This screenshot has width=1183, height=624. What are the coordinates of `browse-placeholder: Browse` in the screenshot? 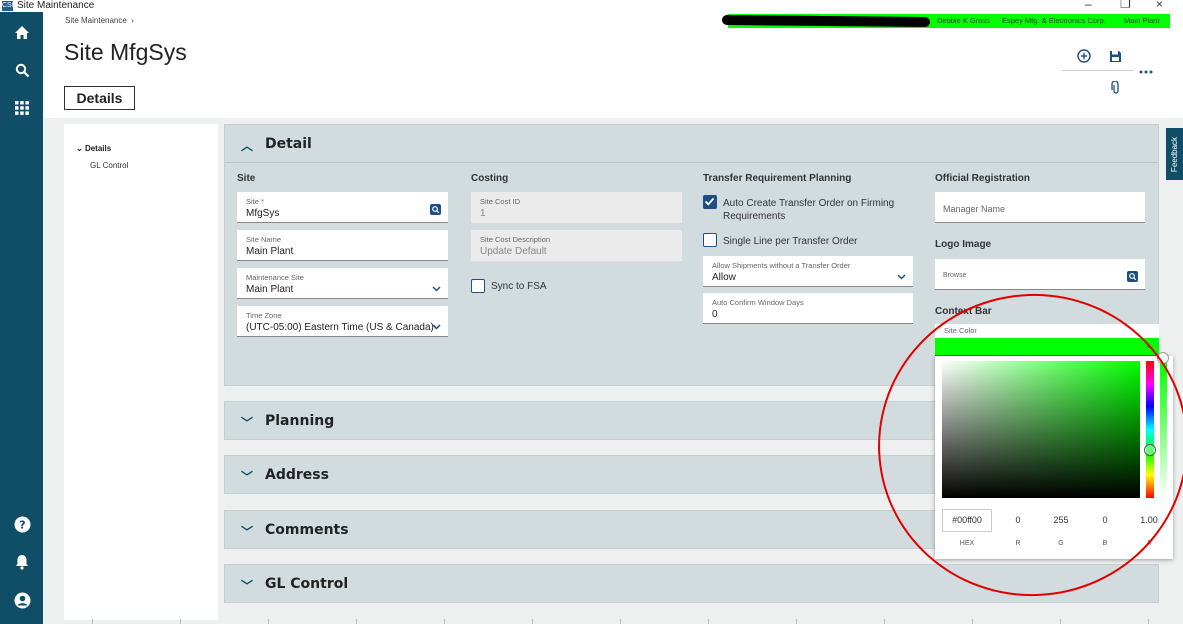 It's located at (955, 275).